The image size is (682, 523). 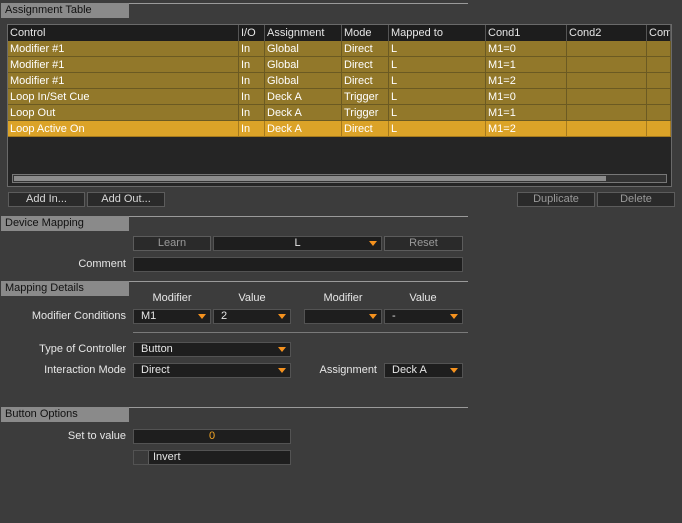 I want to click on column-header-mapped-to: Mapped to, so click(x=437, y=33).